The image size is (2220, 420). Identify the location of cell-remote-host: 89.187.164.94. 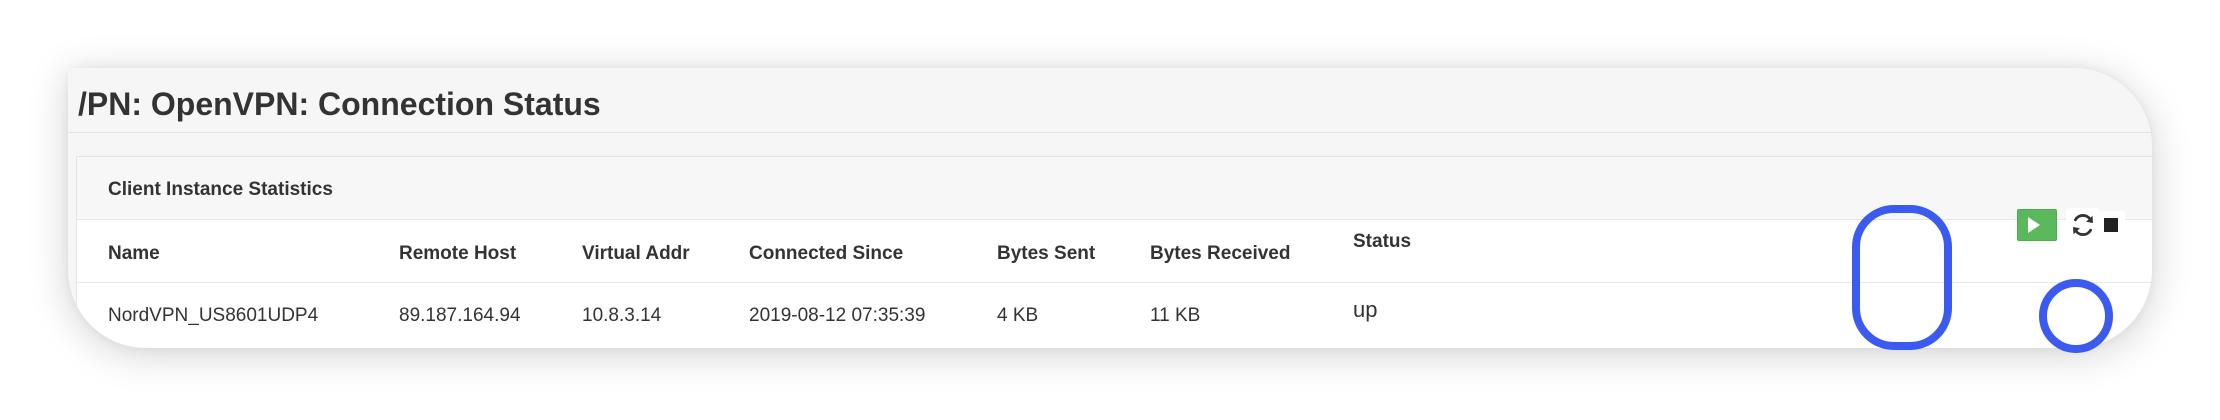
(460, 315).